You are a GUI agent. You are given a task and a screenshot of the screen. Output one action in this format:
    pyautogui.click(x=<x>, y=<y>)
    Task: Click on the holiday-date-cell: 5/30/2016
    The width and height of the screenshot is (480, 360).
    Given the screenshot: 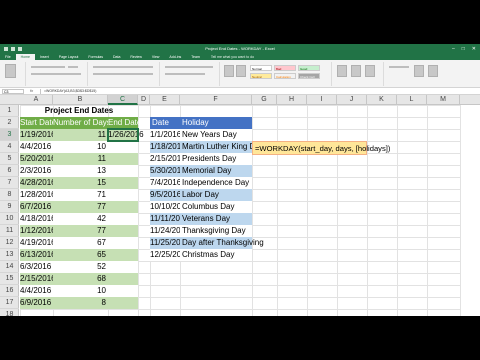 What is the action you would take?
    pyautogui.click(x=168, y=171)
    